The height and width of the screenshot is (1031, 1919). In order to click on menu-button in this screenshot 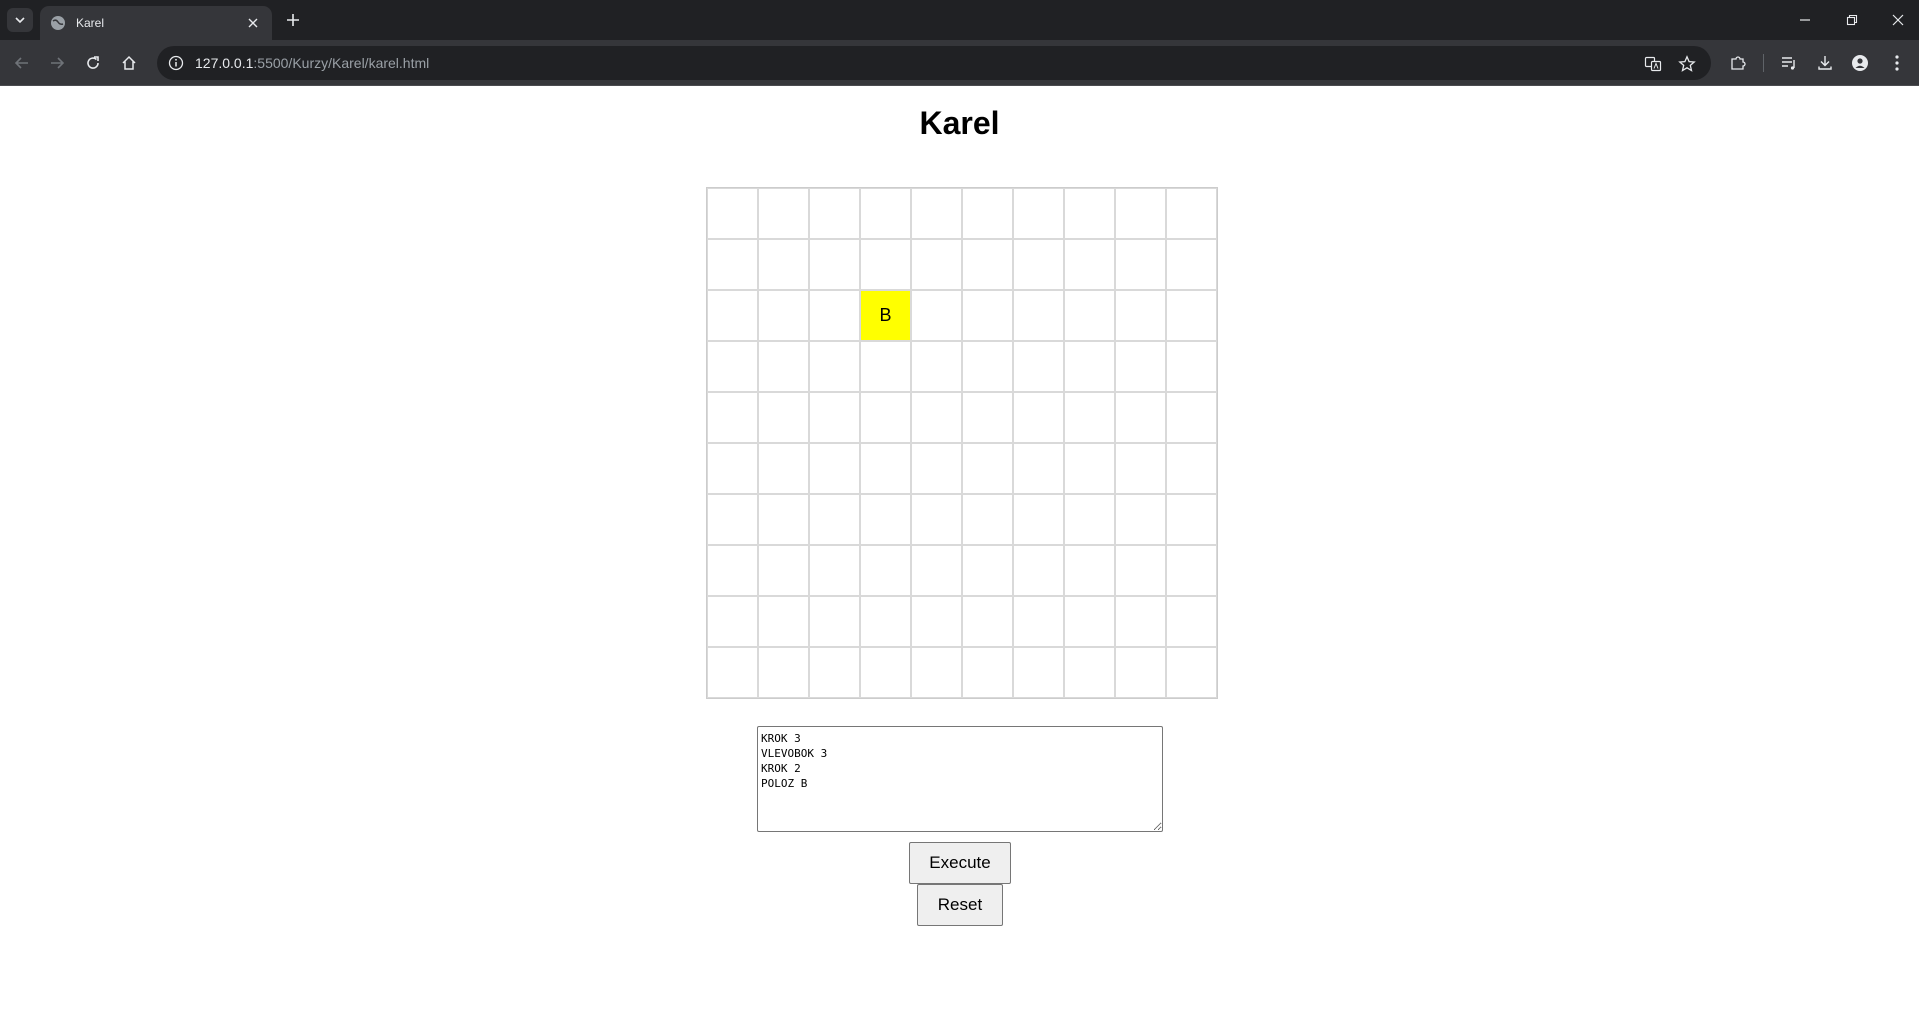, I will do `click(1897, 63)`.